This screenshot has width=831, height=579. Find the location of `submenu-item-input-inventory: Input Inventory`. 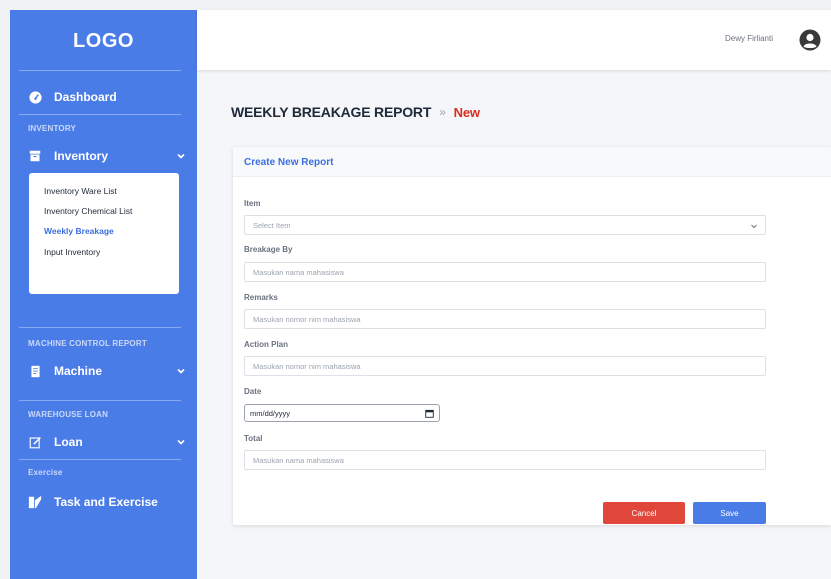

submenu-item-input-inventory: Input Inventory is located at coordinates (72, 252).